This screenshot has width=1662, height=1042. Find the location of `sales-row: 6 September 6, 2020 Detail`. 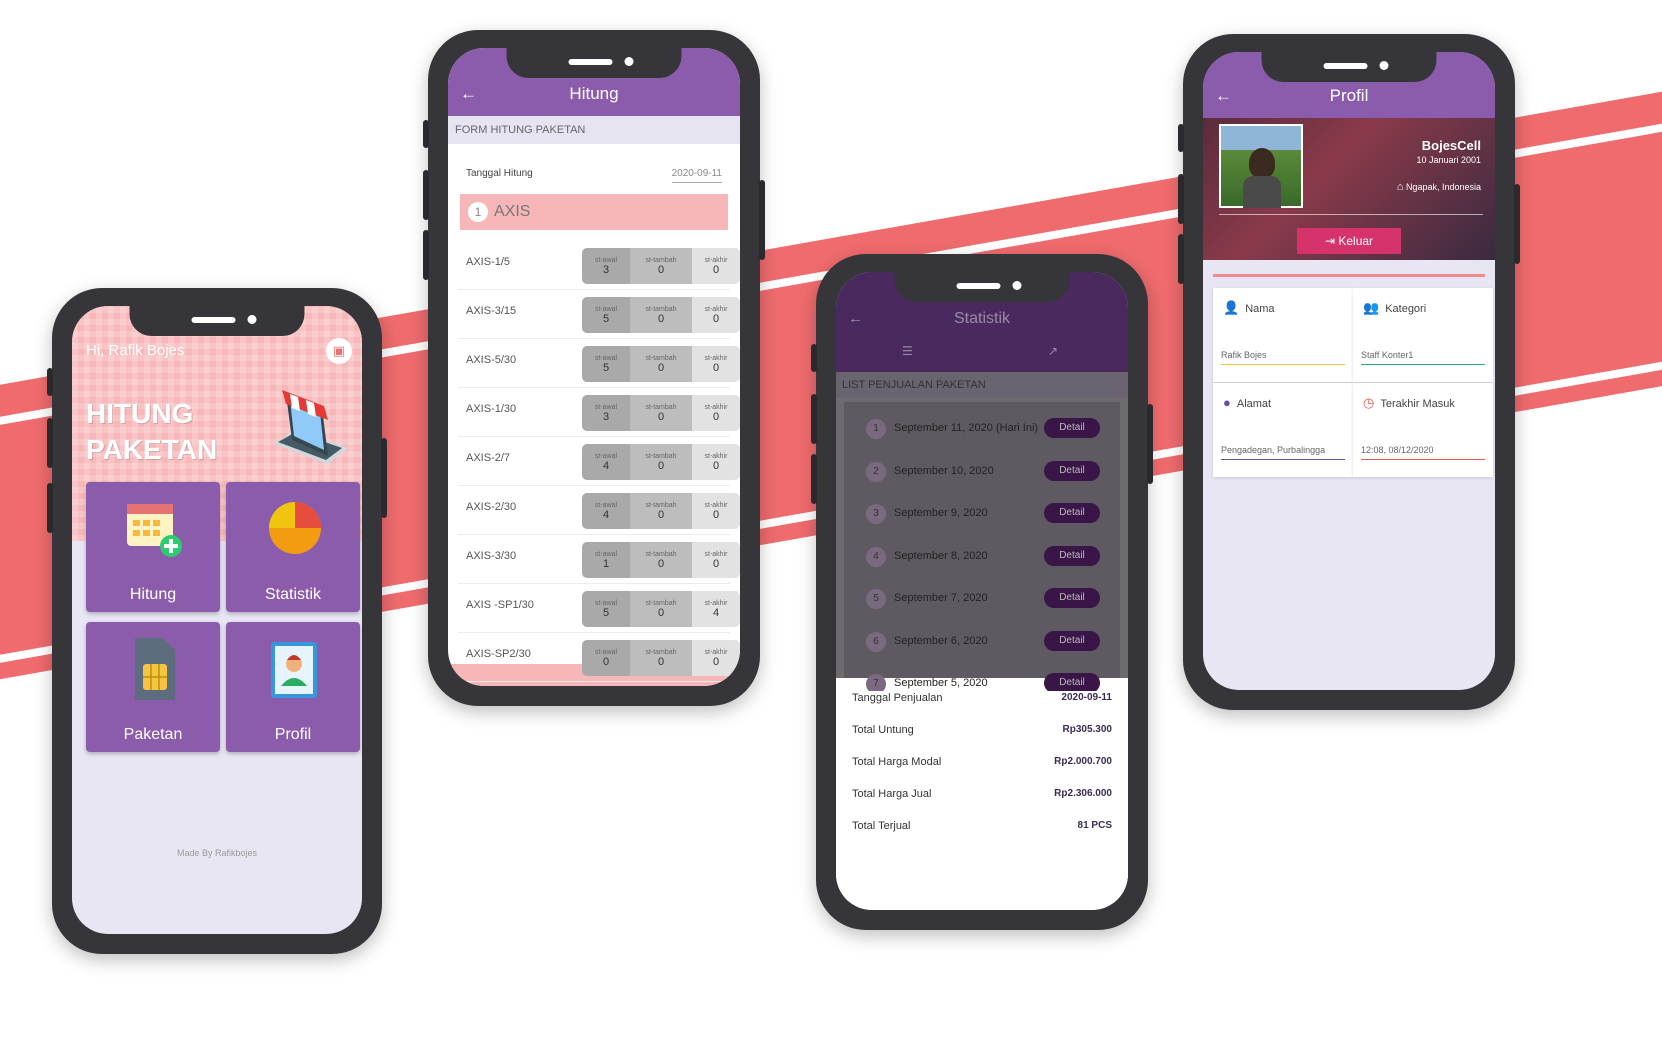

sales-row: 6 September 6, 2020 Detail is located at coordinates (982, 643).